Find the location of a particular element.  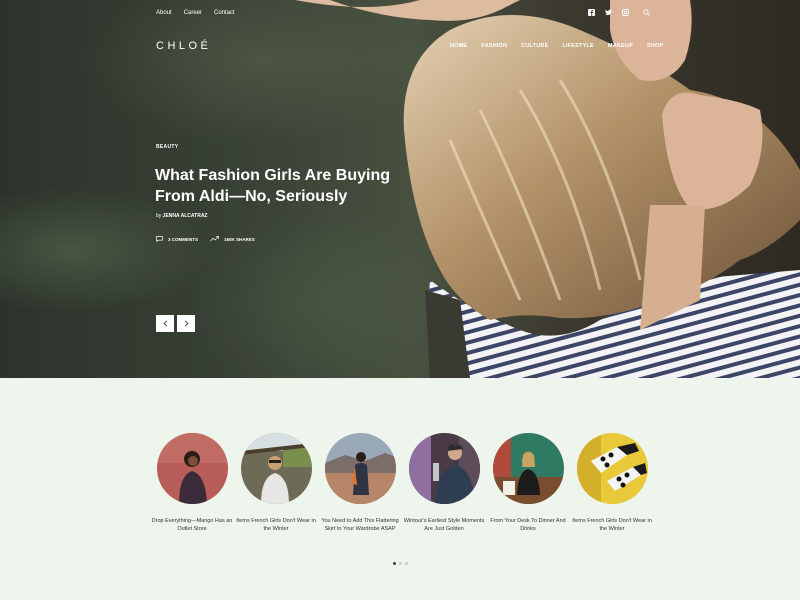

chevron-left-icon is located at coordinates (165, 323).